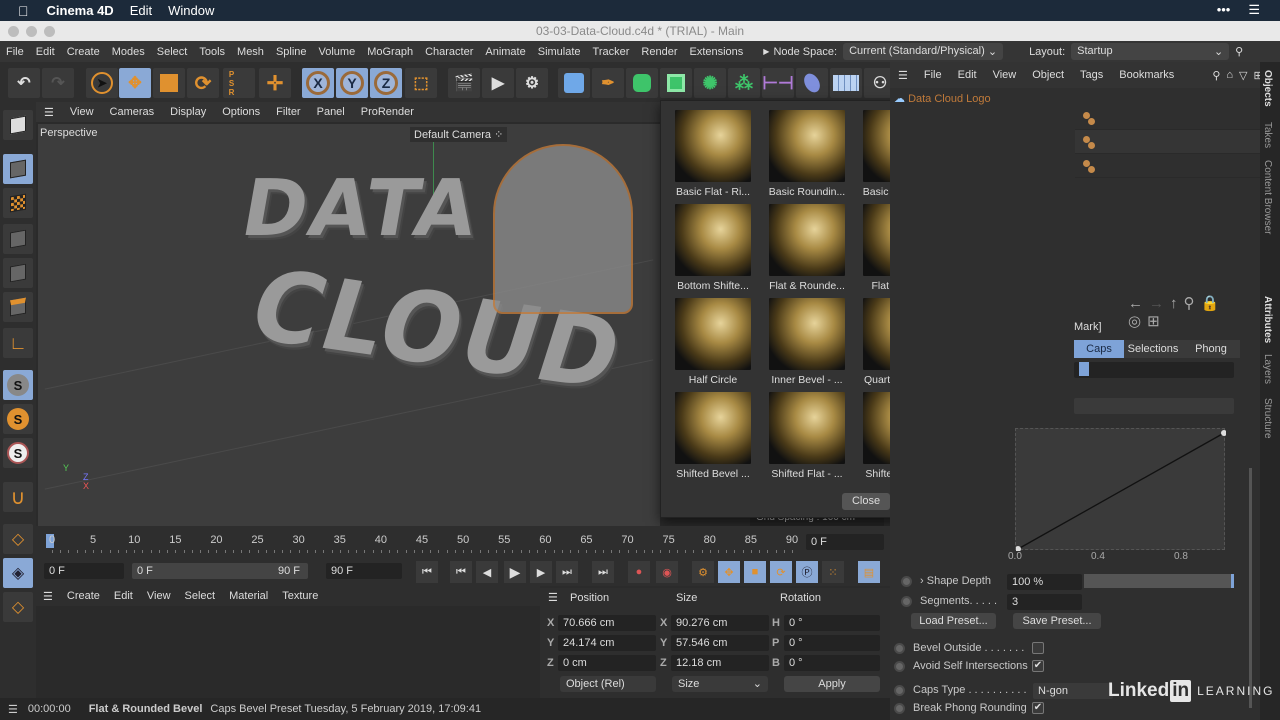 The height and width of the screenshot is (720, 1280). Describe the element at coordinates (899, 666) in the screenshot. I see `avoid-self-anim-toggle` at that location.